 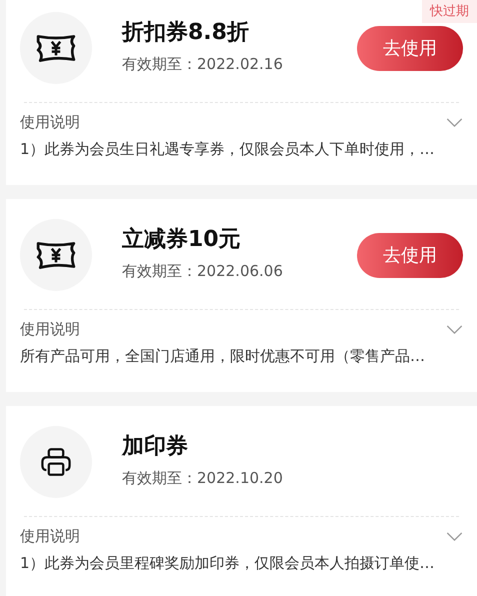 What do you see at coordinates (449, 11) in the screenshot?
I see `expiring-badge: 快过期` at bounding box center [449, 11].